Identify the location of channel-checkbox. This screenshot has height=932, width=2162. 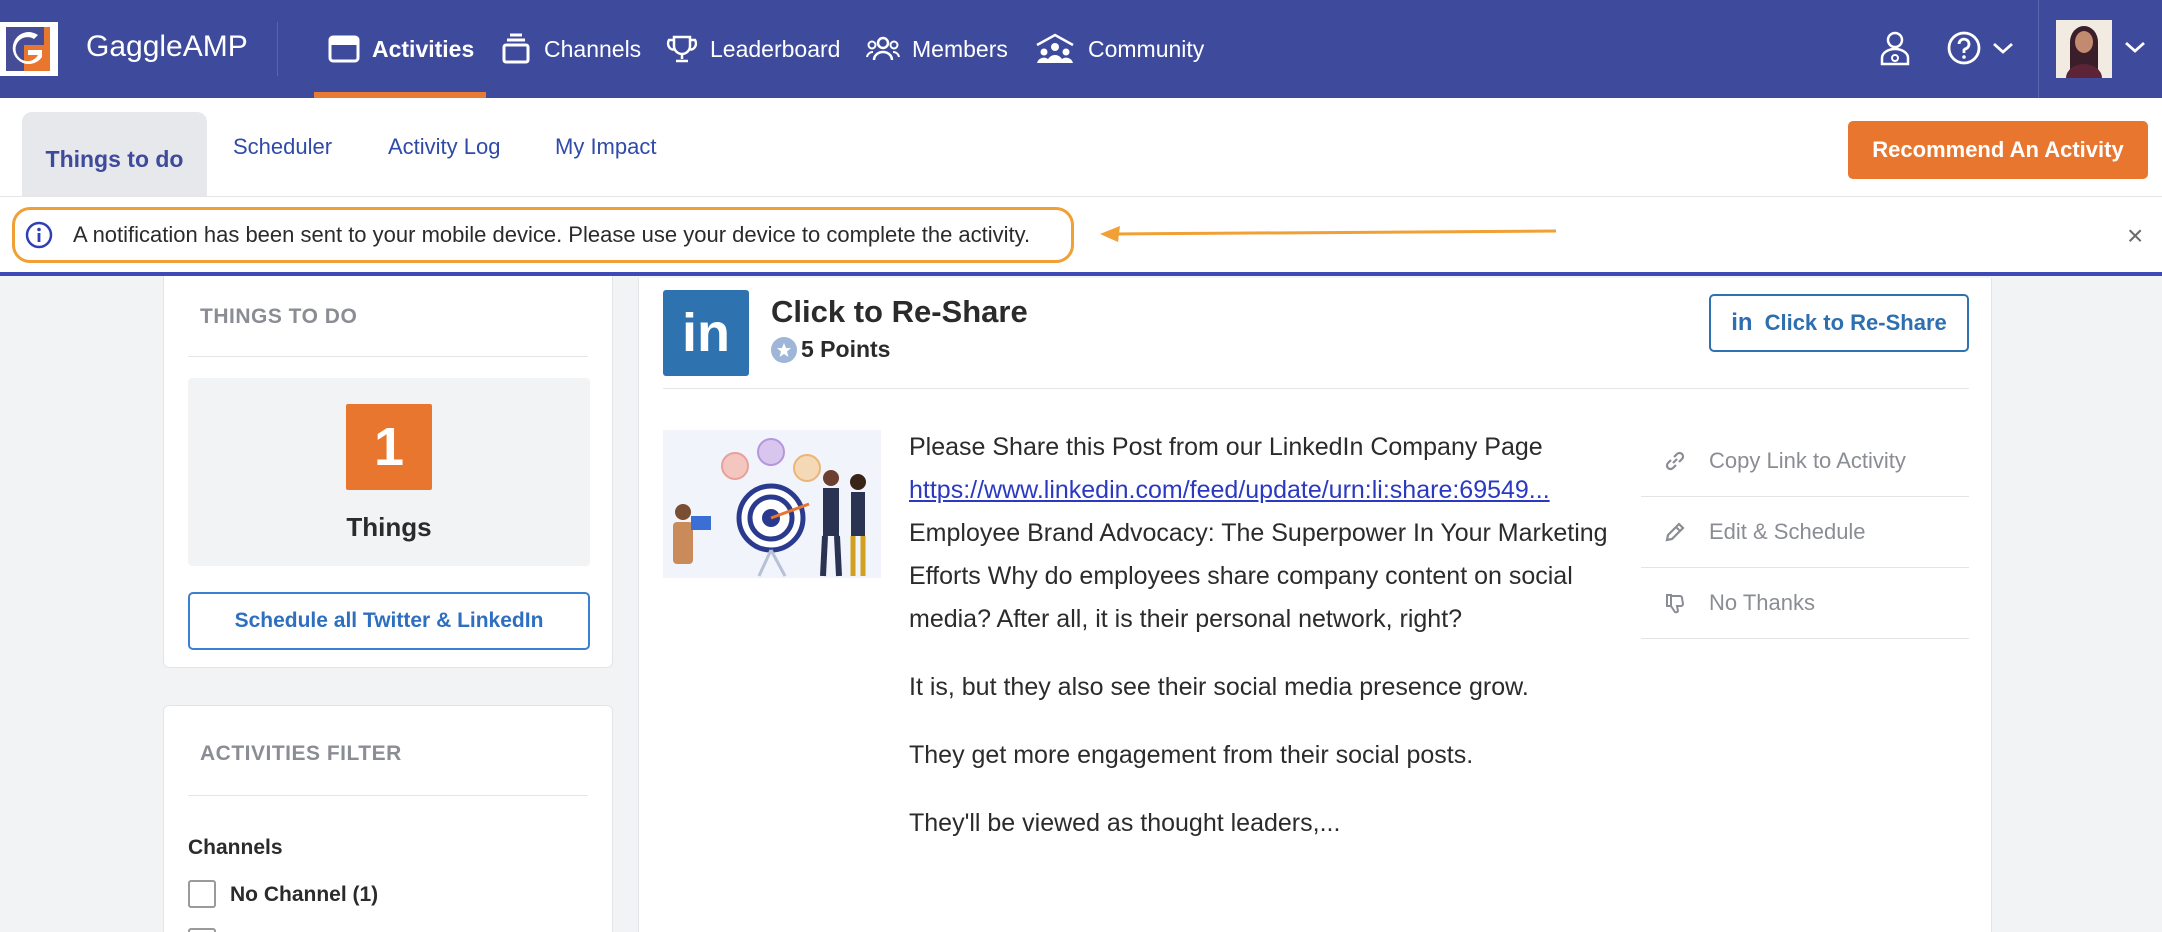
(202, 930).